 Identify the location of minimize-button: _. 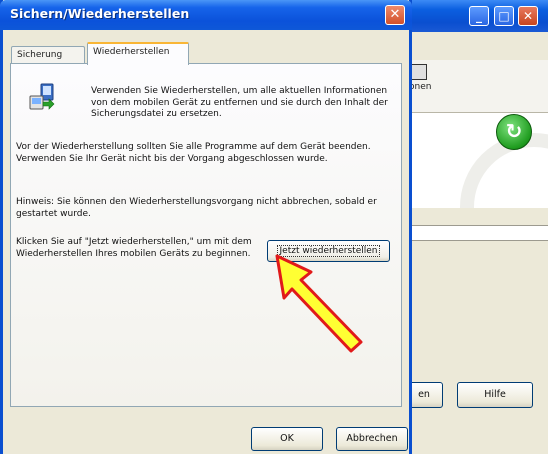
(479, 16).